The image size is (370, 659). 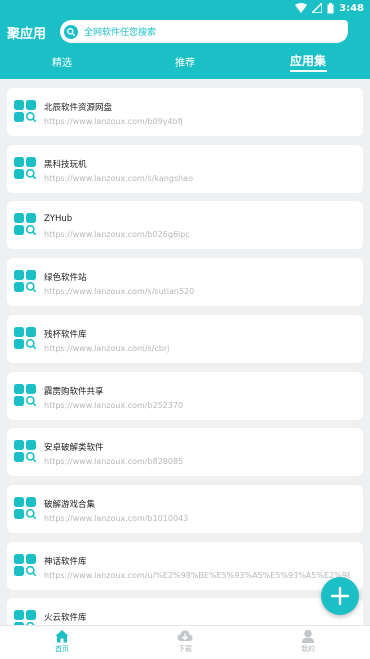 I want to click on list-item-url: https://www.lanzoux.com/s/sutian520, so click(x=197, y=291).